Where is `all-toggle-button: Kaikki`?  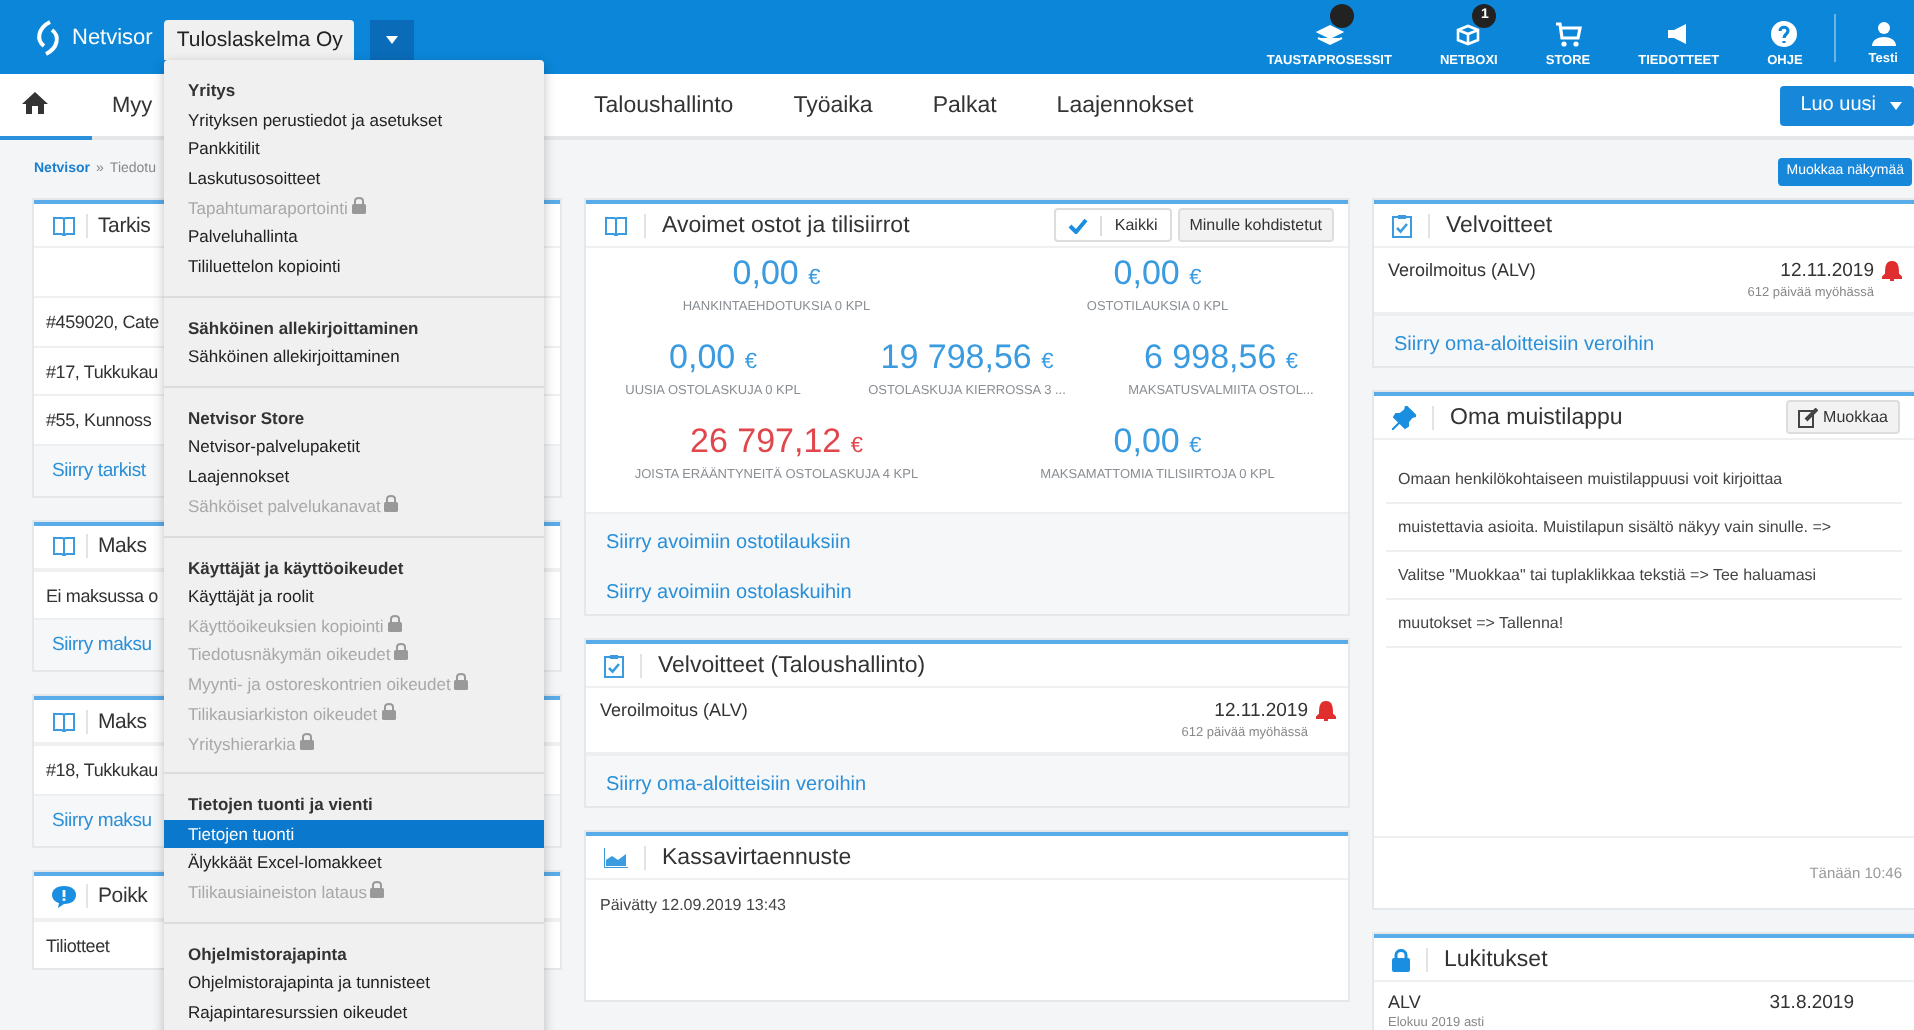 all-toggle-button: Kaikki is located at coordinates (1113, 225).